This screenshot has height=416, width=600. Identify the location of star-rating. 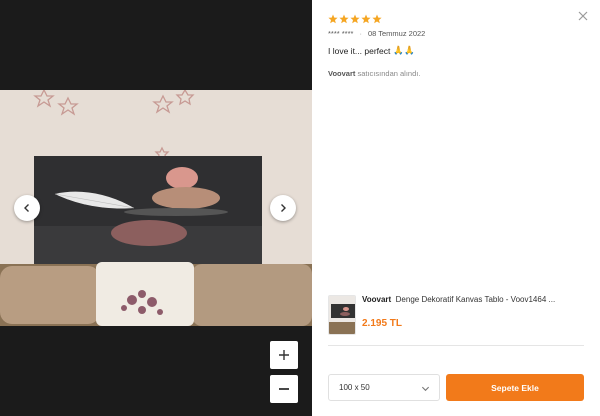
(355, 19).